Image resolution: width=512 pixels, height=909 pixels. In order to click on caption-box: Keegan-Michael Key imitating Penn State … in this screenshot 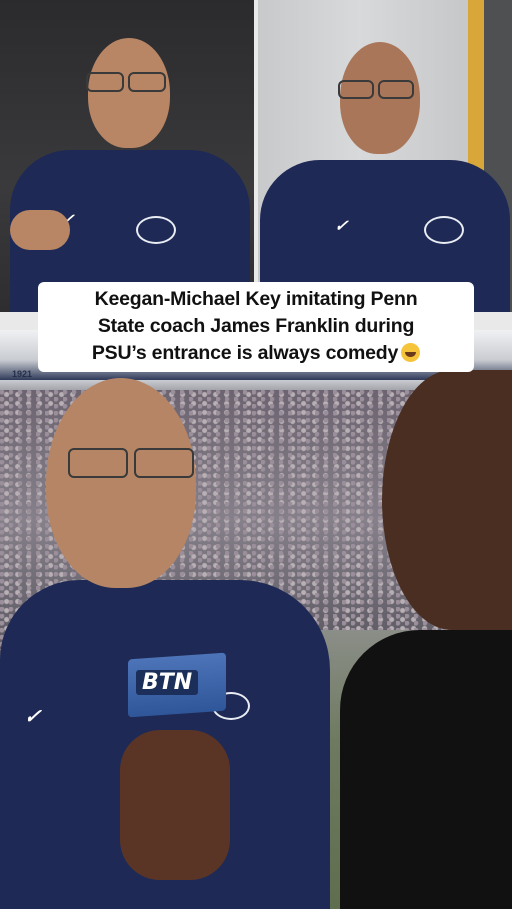, I will do `click(256, 327)`.